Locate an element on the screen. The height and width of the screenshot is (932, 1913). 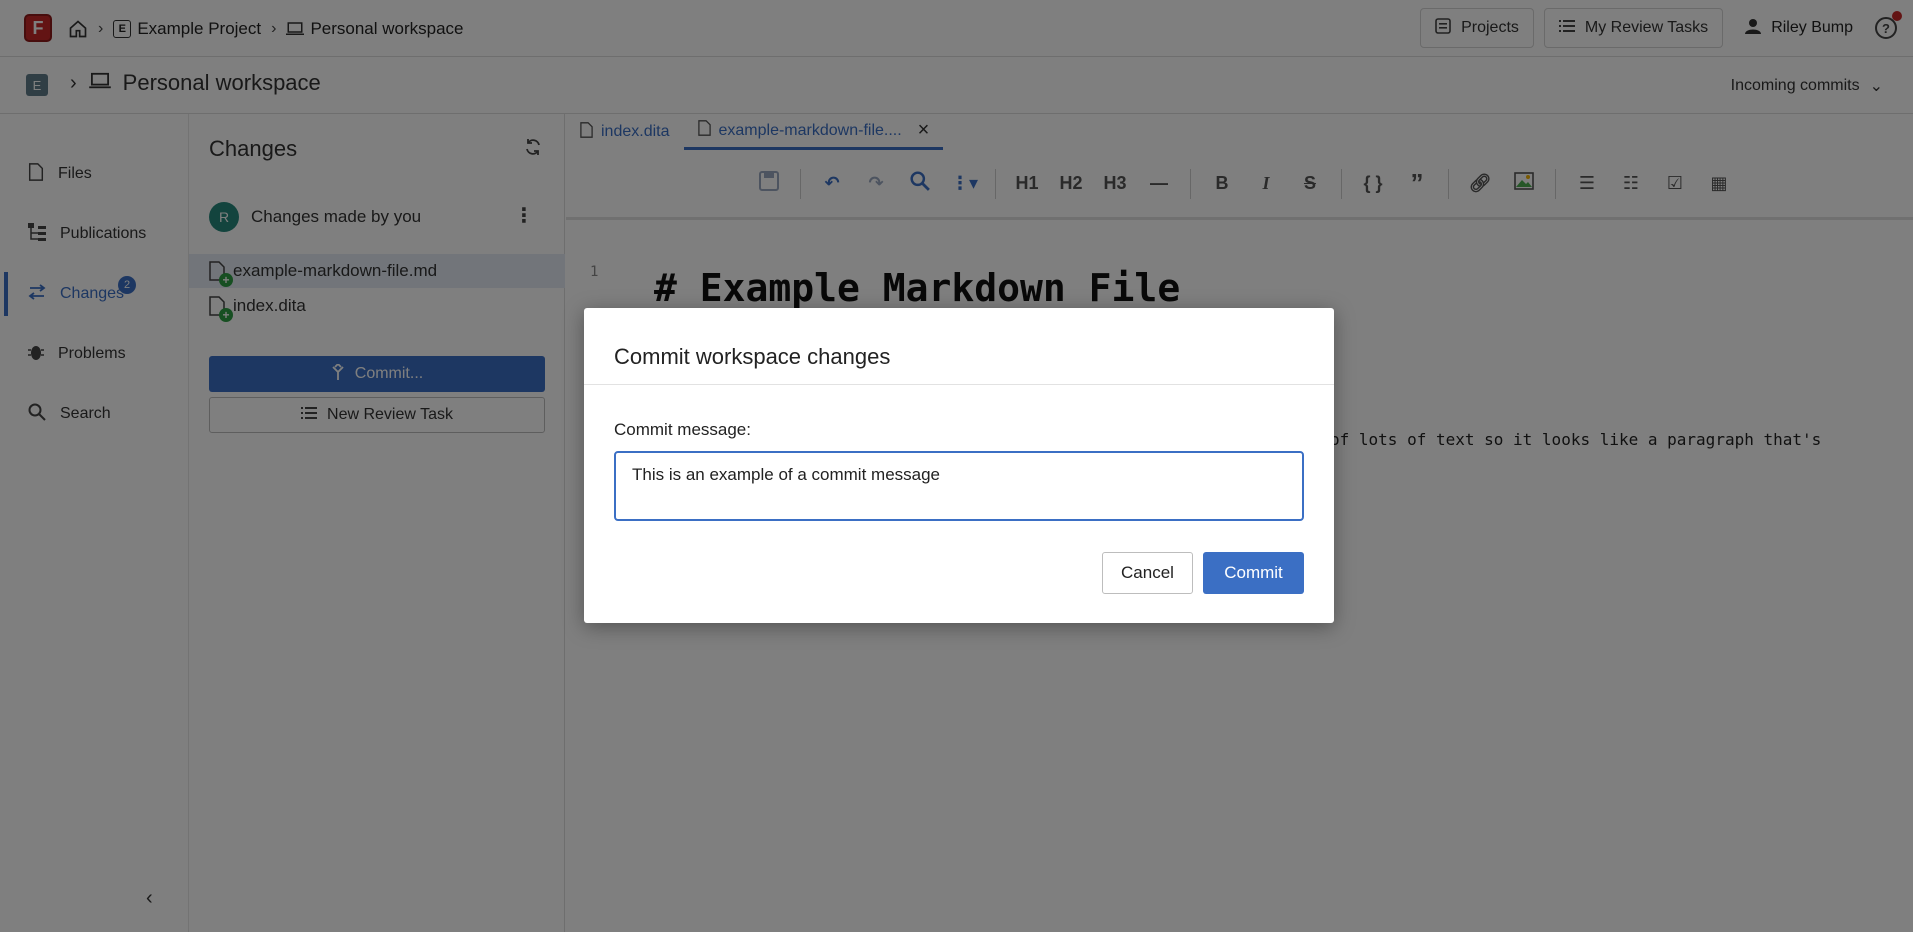
commit-message-input: This is an example of a commit message is located at coordinates (959, 486).